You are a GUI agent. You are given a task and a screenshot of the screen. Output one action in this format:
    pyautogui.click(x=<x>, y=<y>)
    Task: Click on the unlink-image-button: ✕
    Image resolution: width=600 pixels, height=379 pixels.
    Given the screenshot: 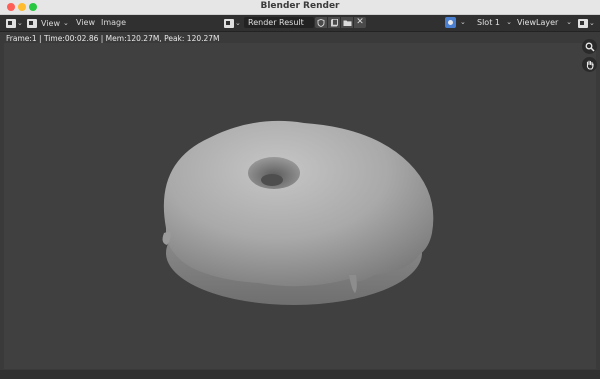 What is the action you would take?
    pyautogui.click(x=360, y=22)
    